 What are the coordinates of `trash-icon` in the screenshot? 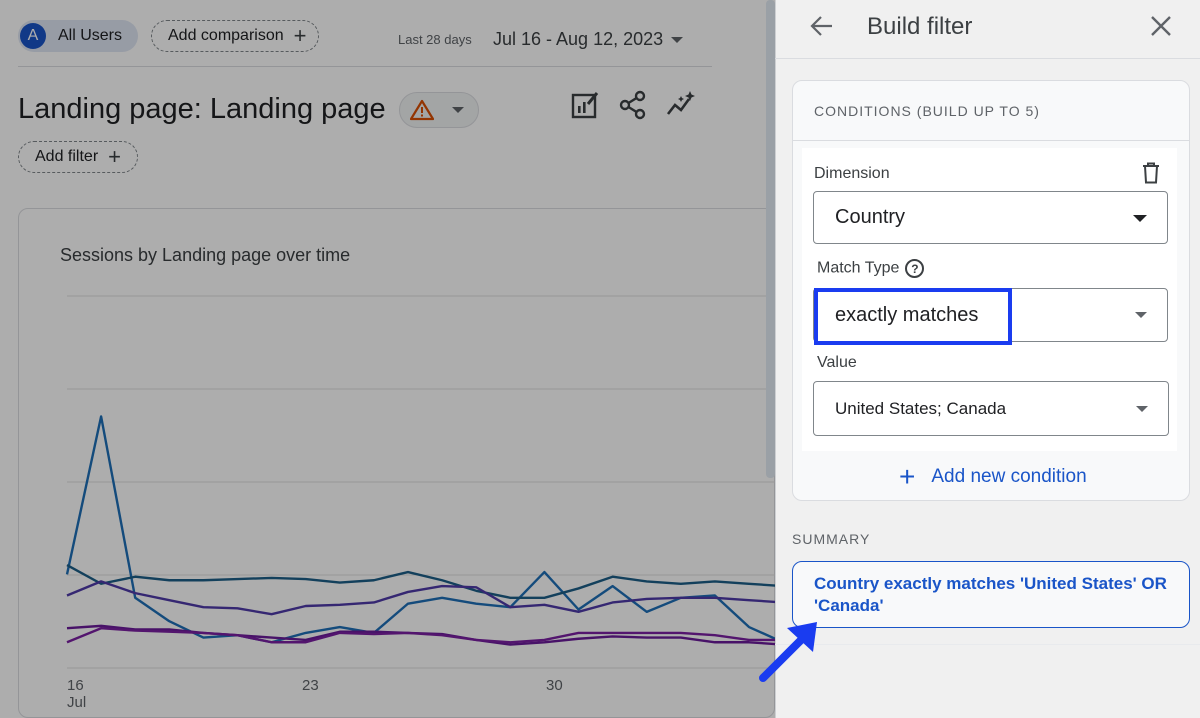 It's located at (1151, 173).